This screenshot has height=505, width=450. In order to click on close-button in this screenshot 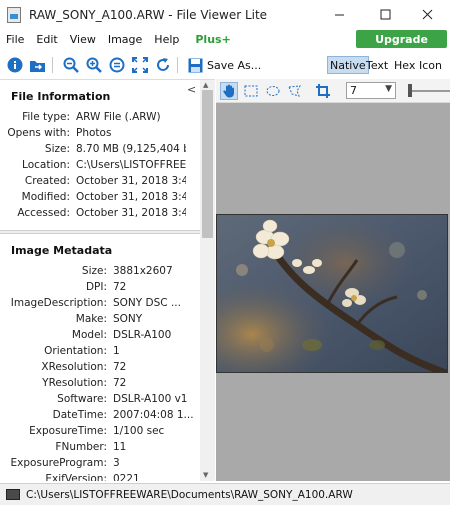, I will do `click(427, 14)`.